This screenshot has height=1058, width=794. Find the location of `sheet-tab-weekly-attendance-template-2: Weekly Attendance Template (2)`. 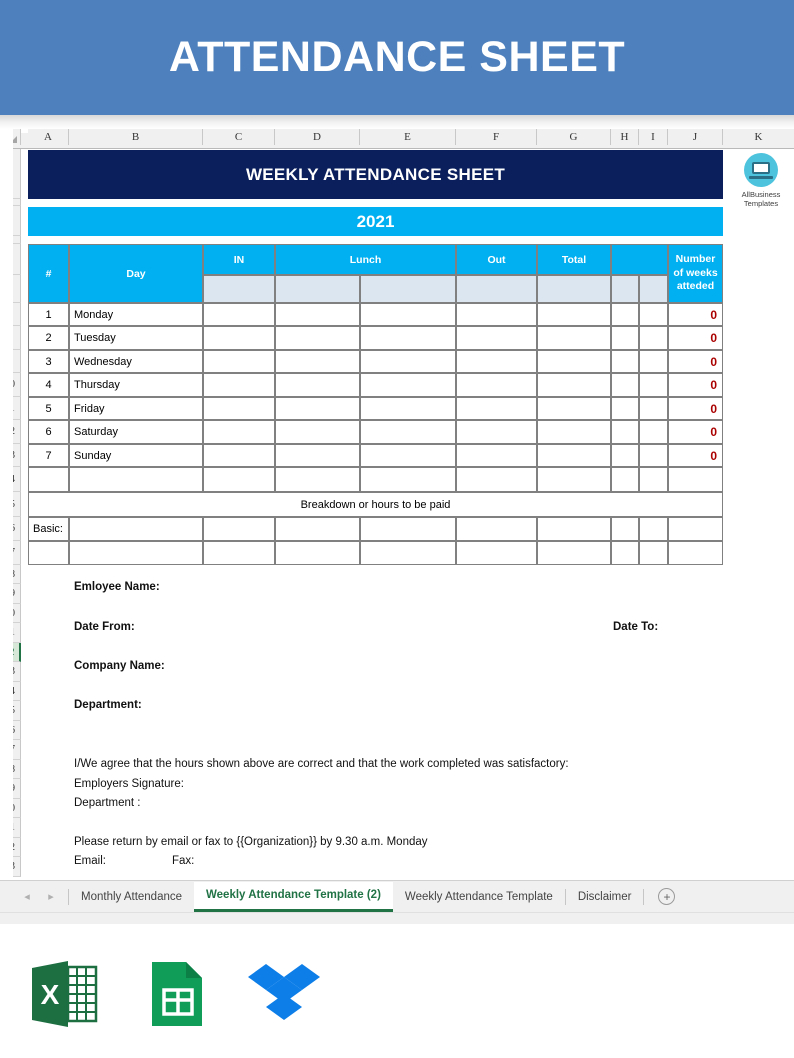

sheet-tab-weekly-attendance-template-2: Weekly Attendance Template (2) is located at coordinates (293, 896).